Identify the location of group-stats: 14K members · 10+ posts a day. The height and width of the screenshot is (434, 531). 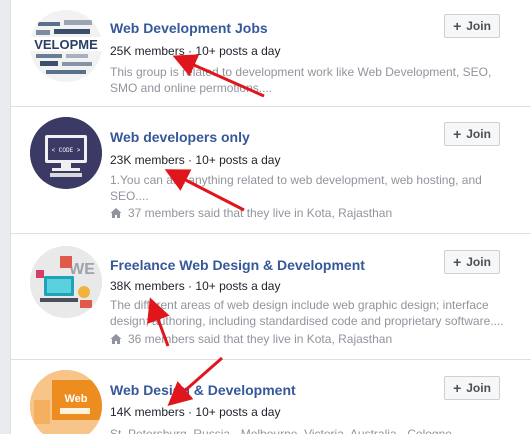
(195, 412).